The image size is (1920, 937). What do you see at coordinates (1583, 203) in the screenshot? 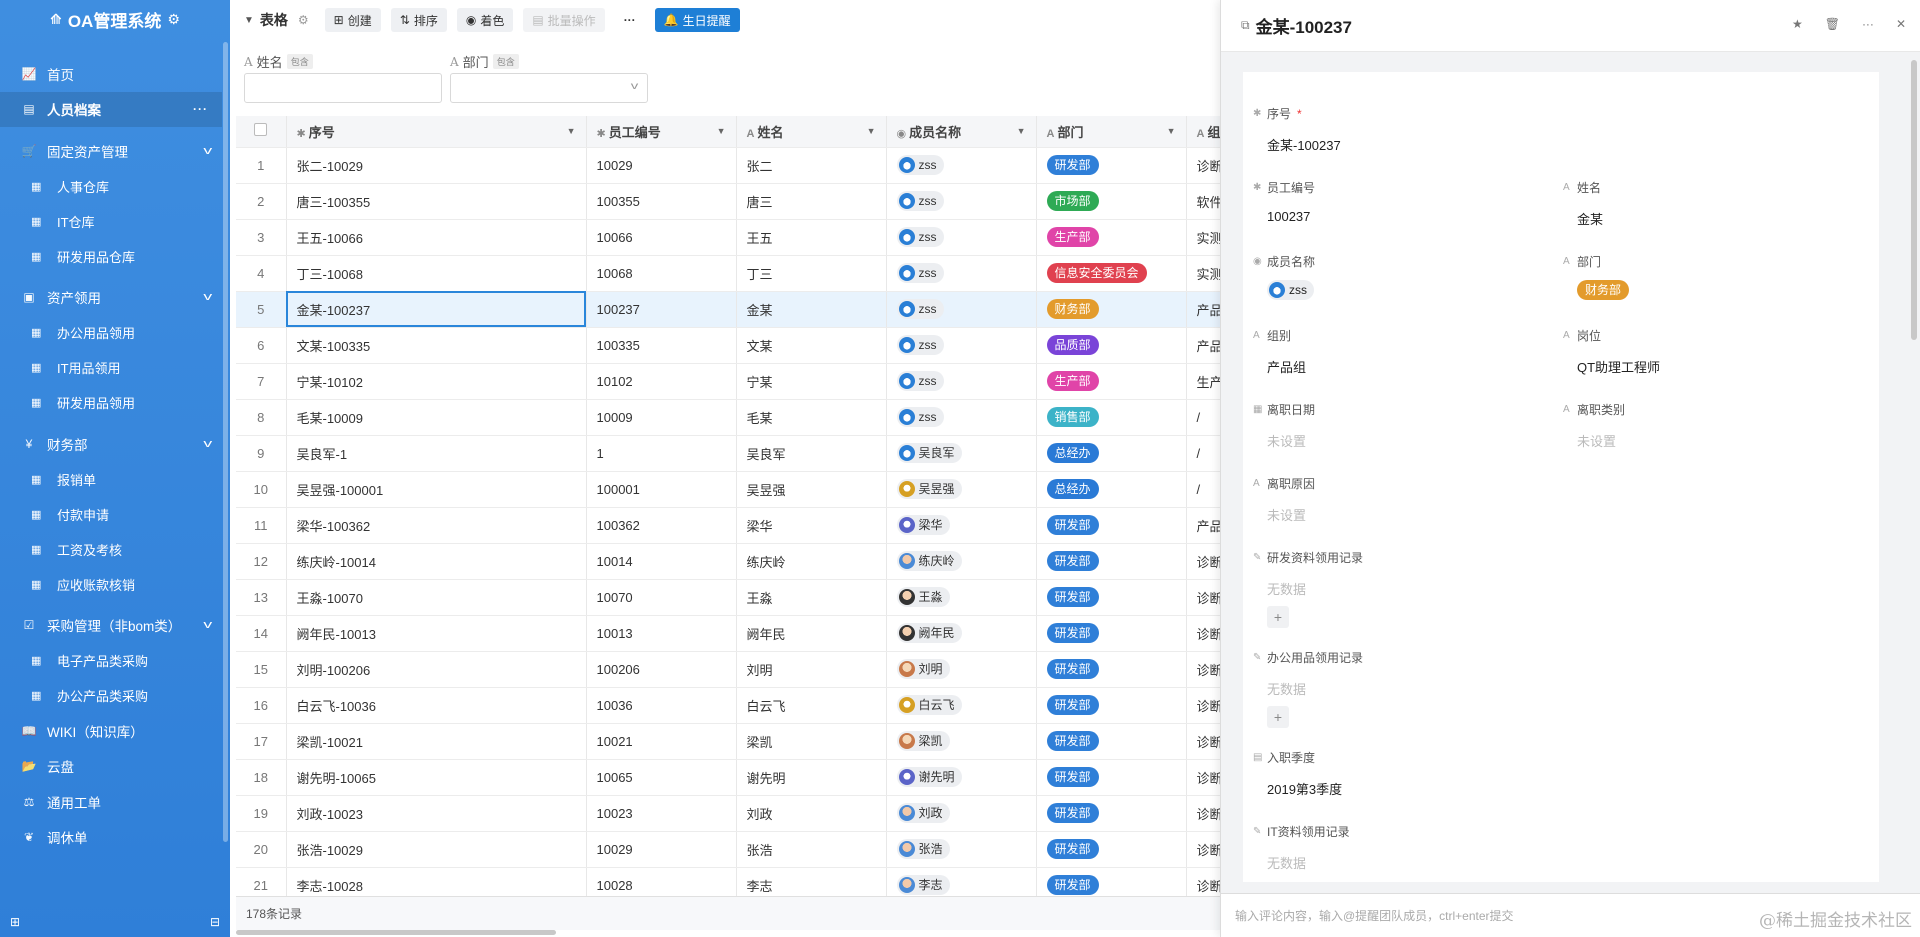
I see `field-name: A 姓名 金某` at bounding box center [1583, 203].